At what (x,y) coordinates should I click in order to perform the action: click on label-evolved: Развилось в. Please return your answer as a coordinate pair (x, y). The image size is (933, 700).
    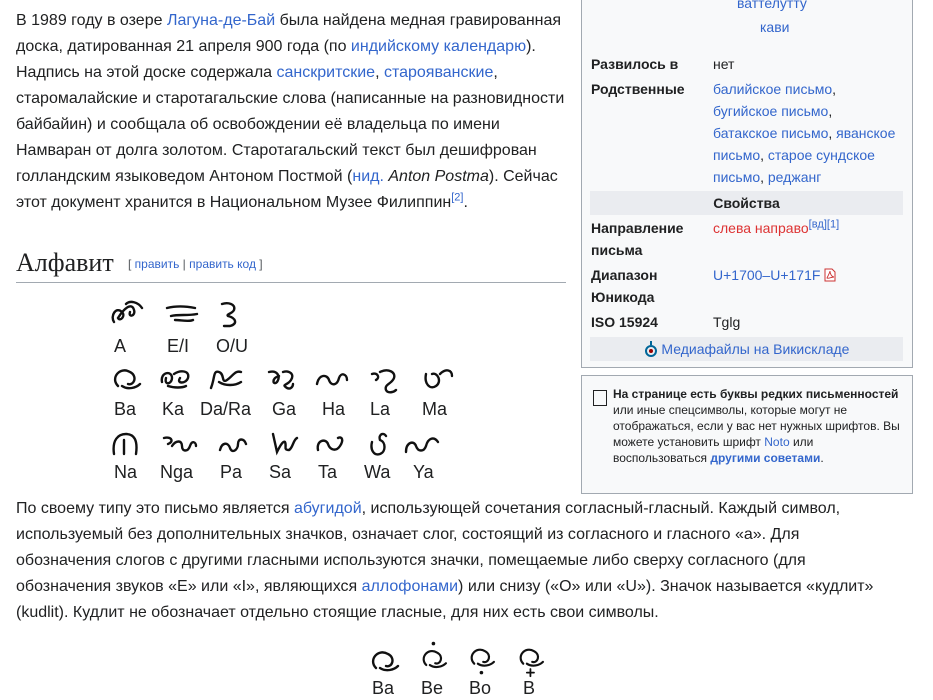
    Looking at the image, I should click on (635, 64).